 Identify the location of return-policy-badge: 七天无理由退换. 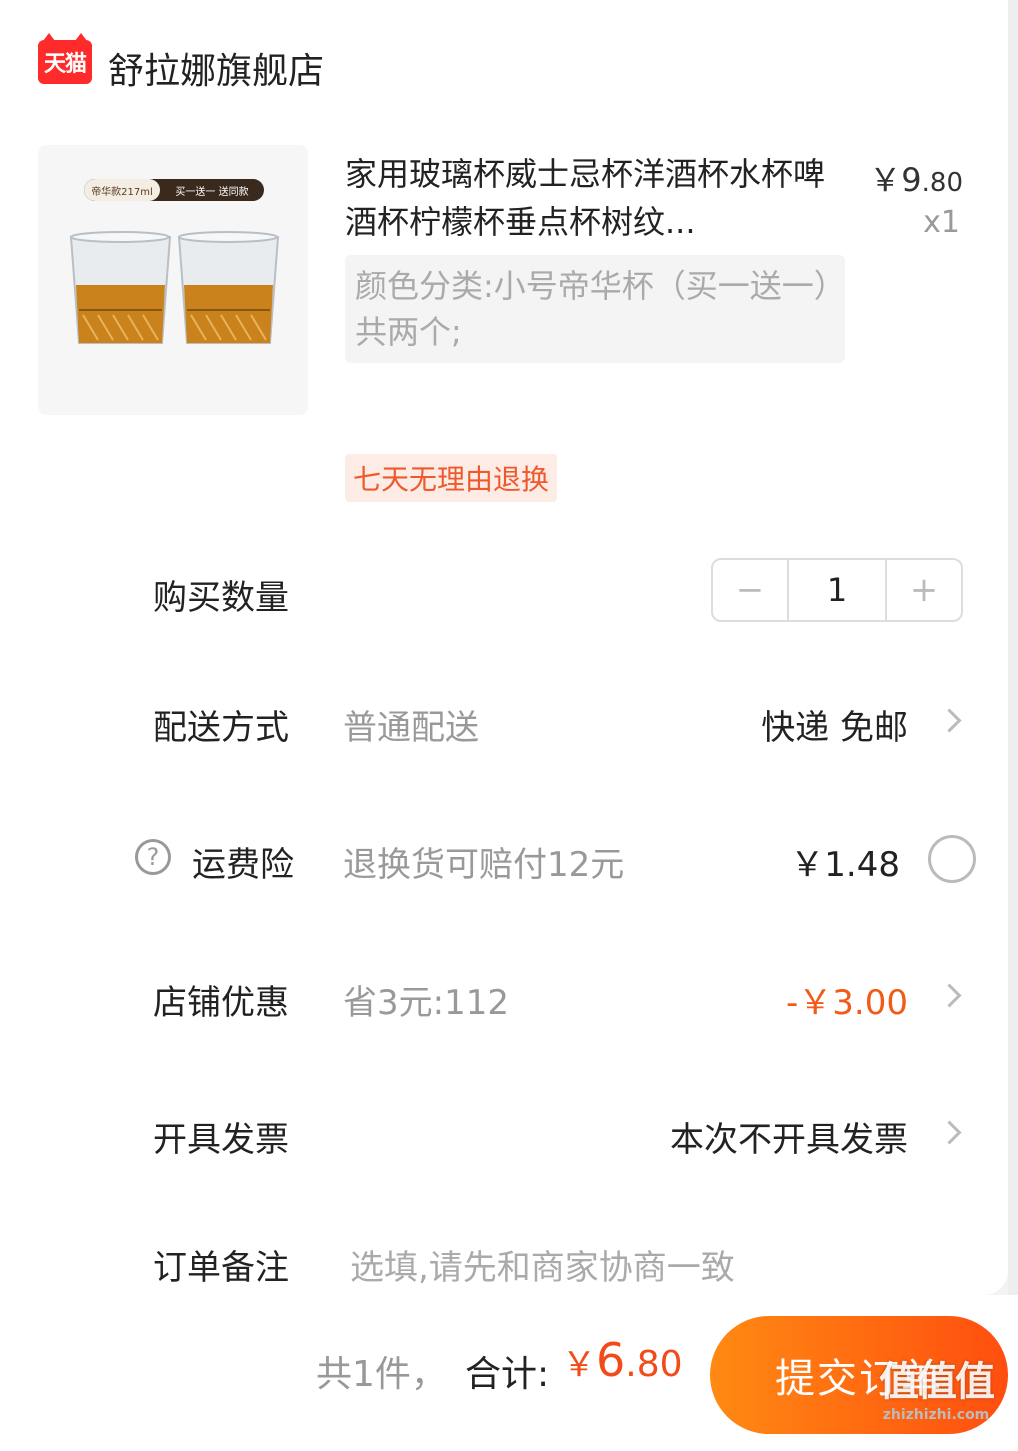
(451, 478).